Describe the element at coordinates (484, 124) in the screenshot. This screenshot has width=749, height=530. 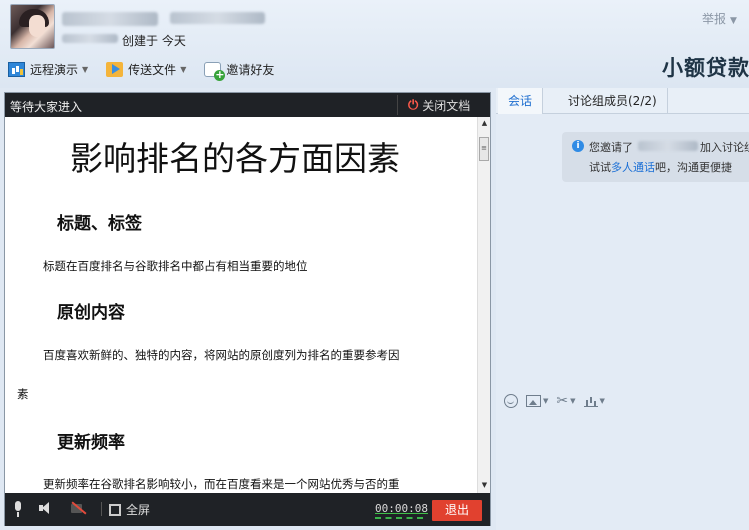
I see `scroll-up-icon: ▲` at that location.